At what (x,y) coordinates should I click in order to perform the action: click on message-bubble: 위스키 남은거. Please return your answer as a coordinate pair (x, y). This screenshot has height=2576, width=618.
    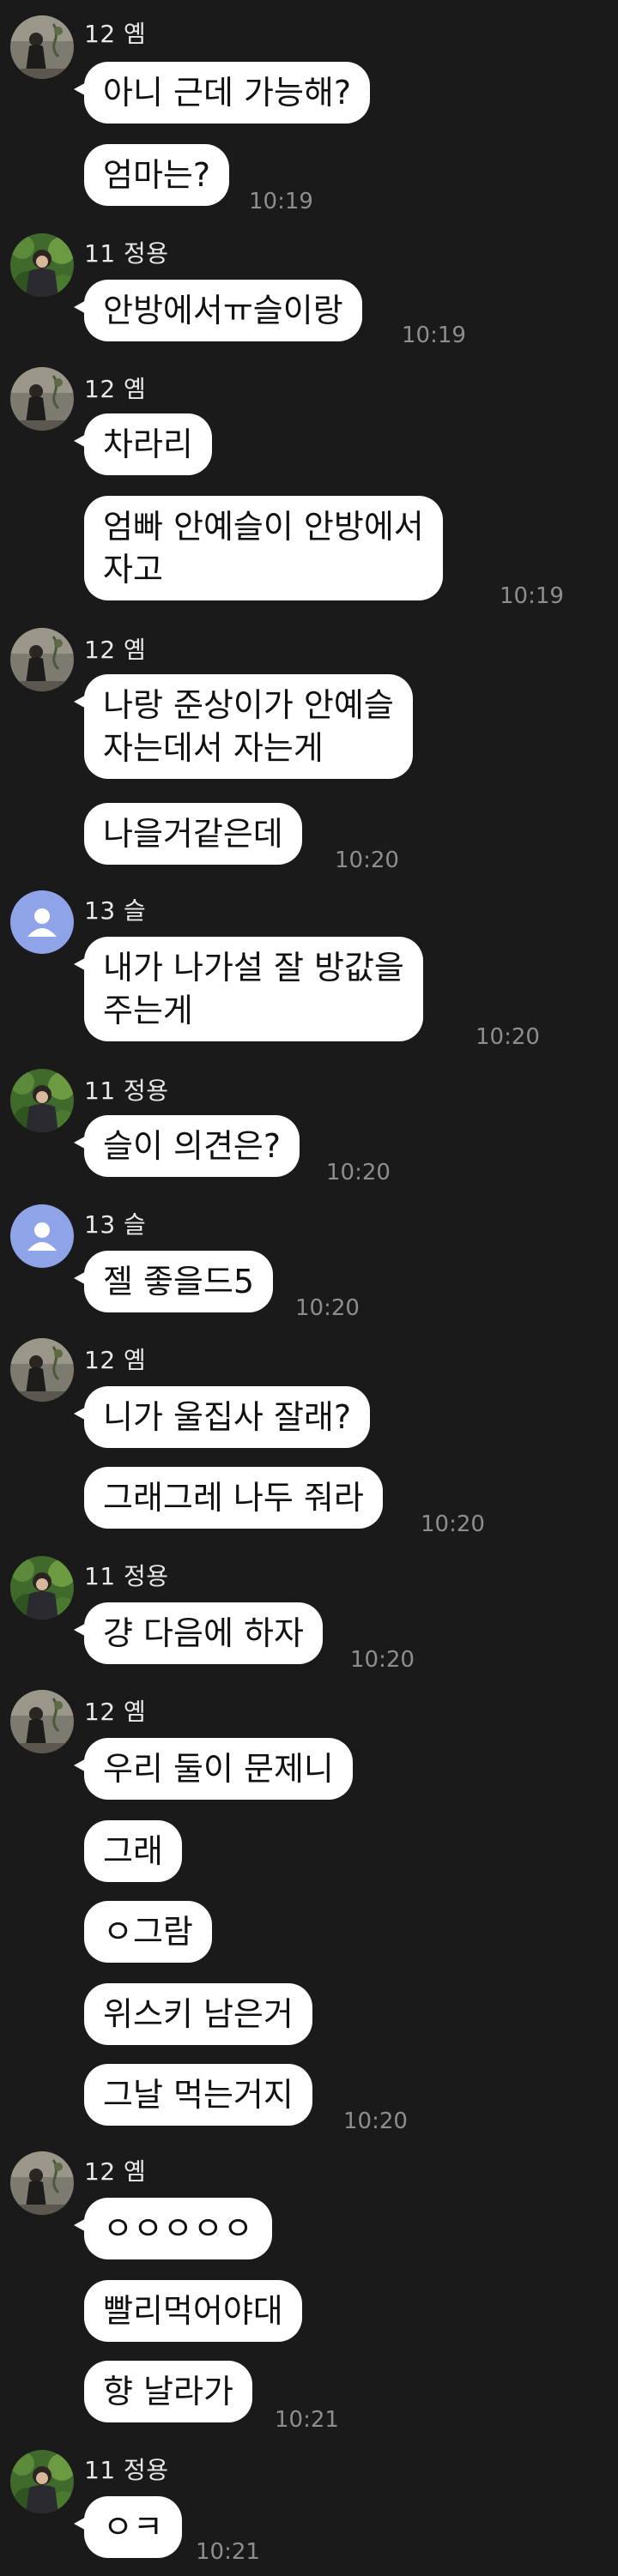
    Looking at the image, I should click on (198, 2014).